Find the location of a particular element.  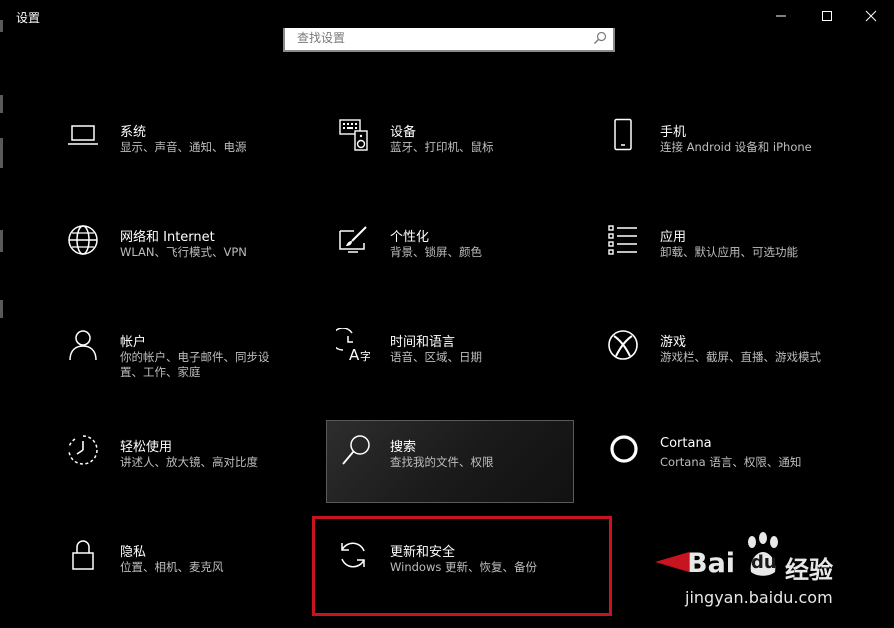

maximize-button is located at coordinates (827, 16).